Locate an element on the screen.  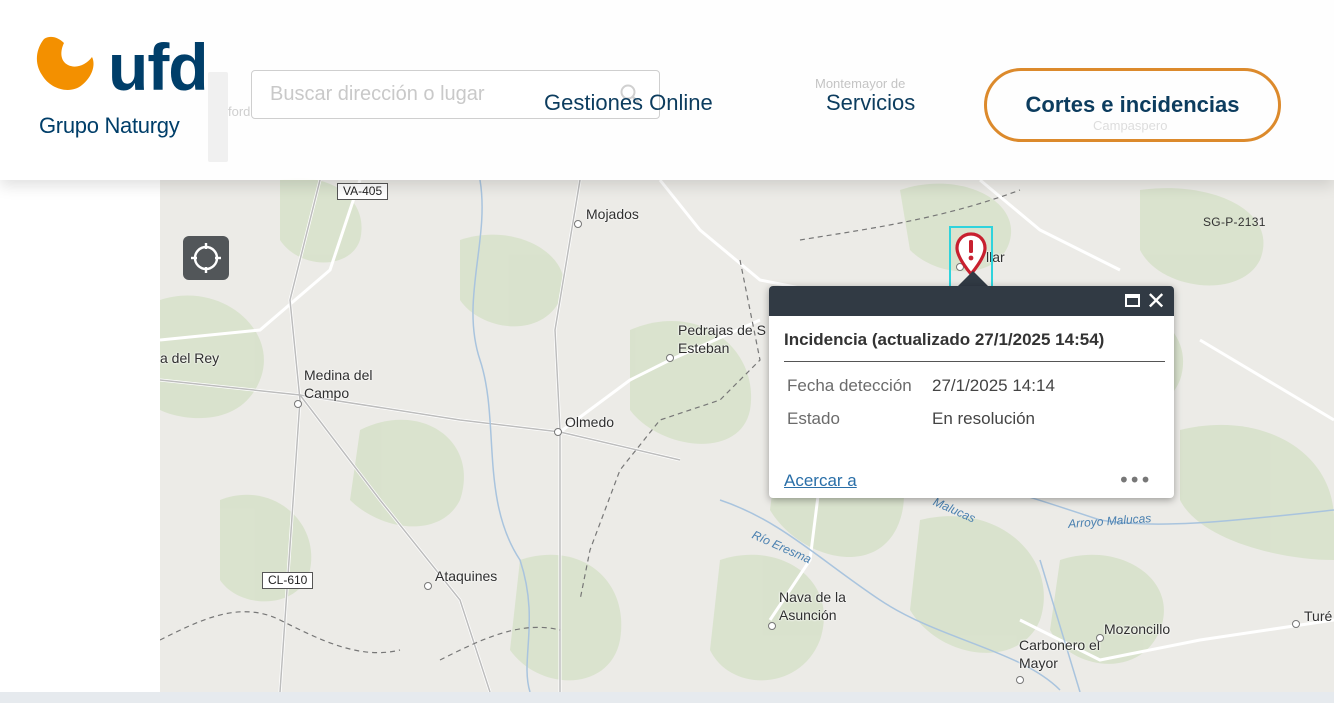
field-value-estado: En resolución is located at coordinates (984, 418).